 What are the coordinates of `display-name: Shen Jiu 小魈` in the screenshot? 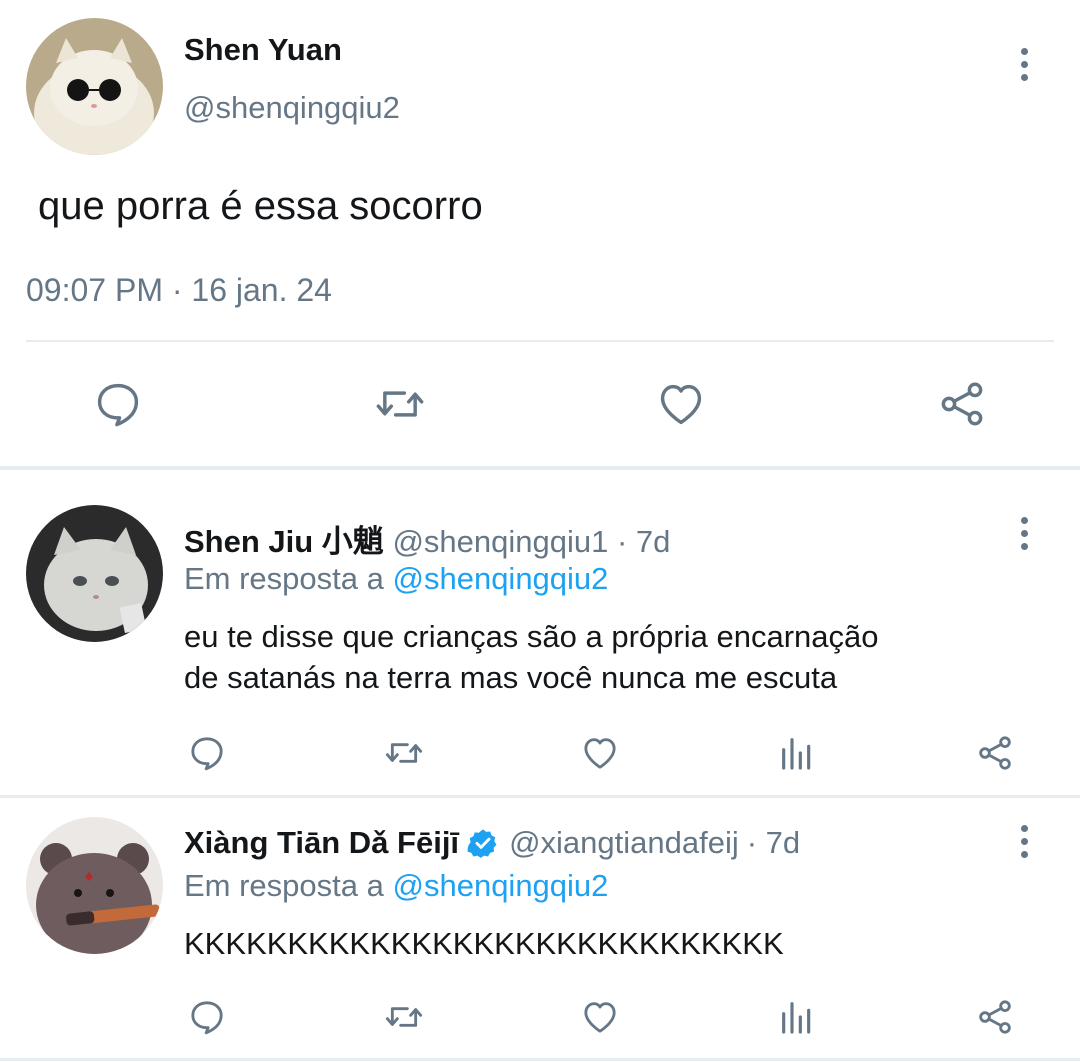 It's located at (284, 541).